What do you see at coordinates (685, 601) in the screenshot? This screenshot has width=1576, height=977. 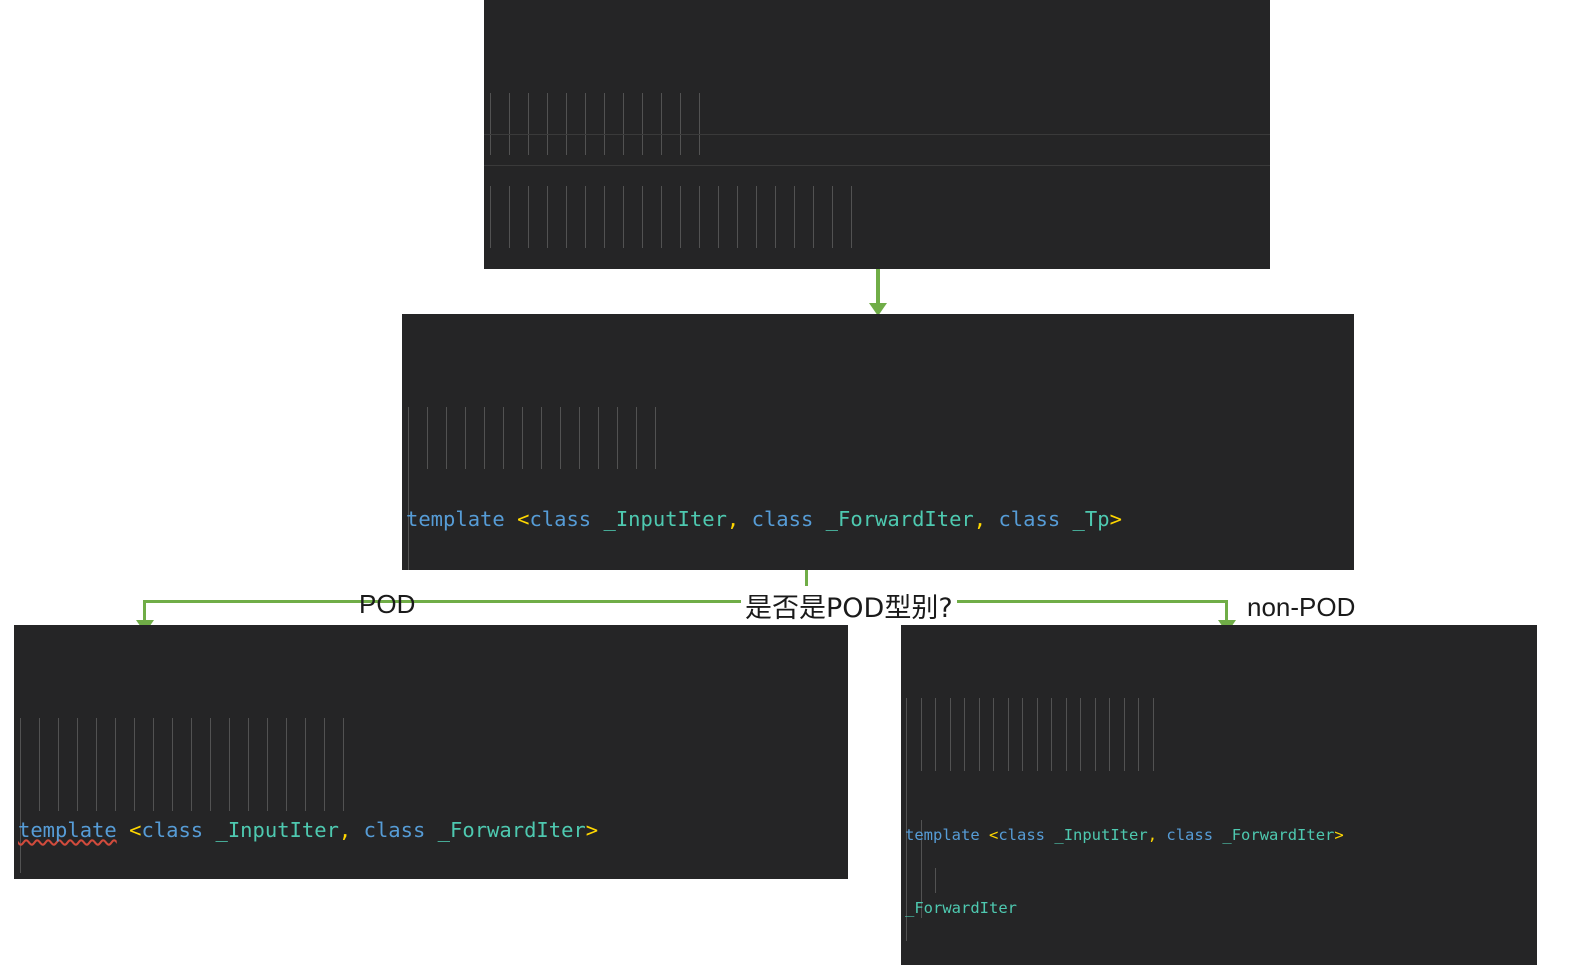 I see `connector-decision-horizontal` at bounding box center [685, 601].